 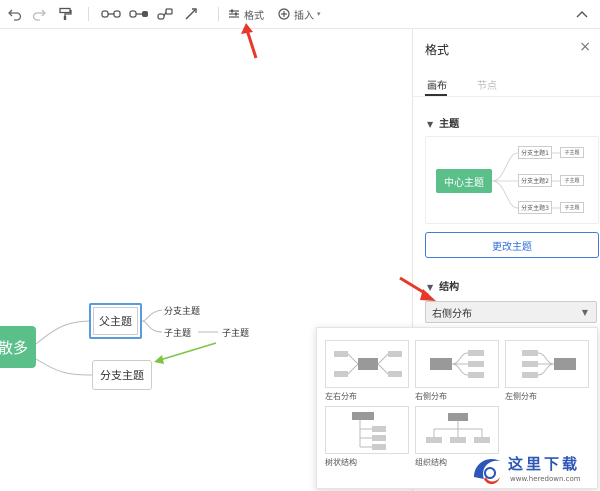 I want to click on structure-option-label: 左右分布, so click(x=341, y=396).